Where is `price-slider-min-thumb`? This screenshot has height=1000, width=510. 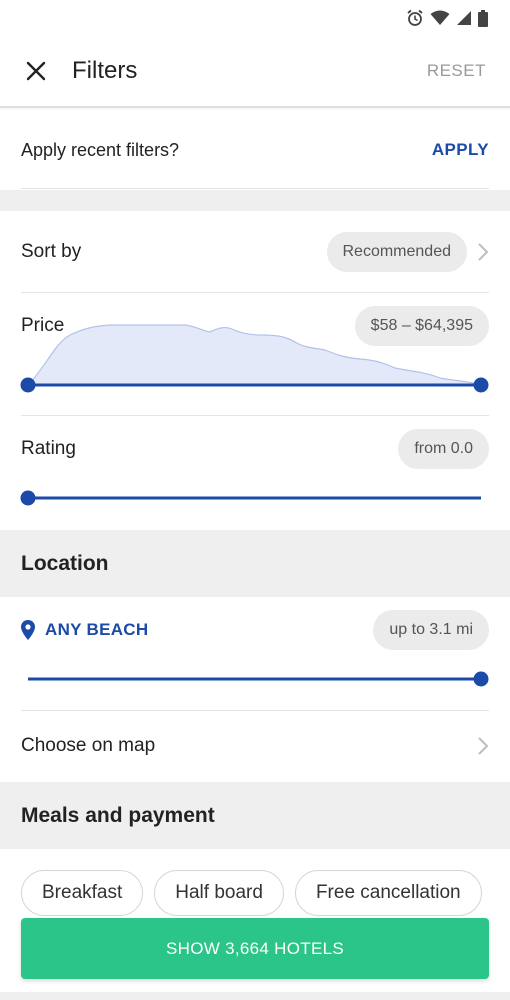
price-slider-min-thumb is located at coordinates (28, 385).